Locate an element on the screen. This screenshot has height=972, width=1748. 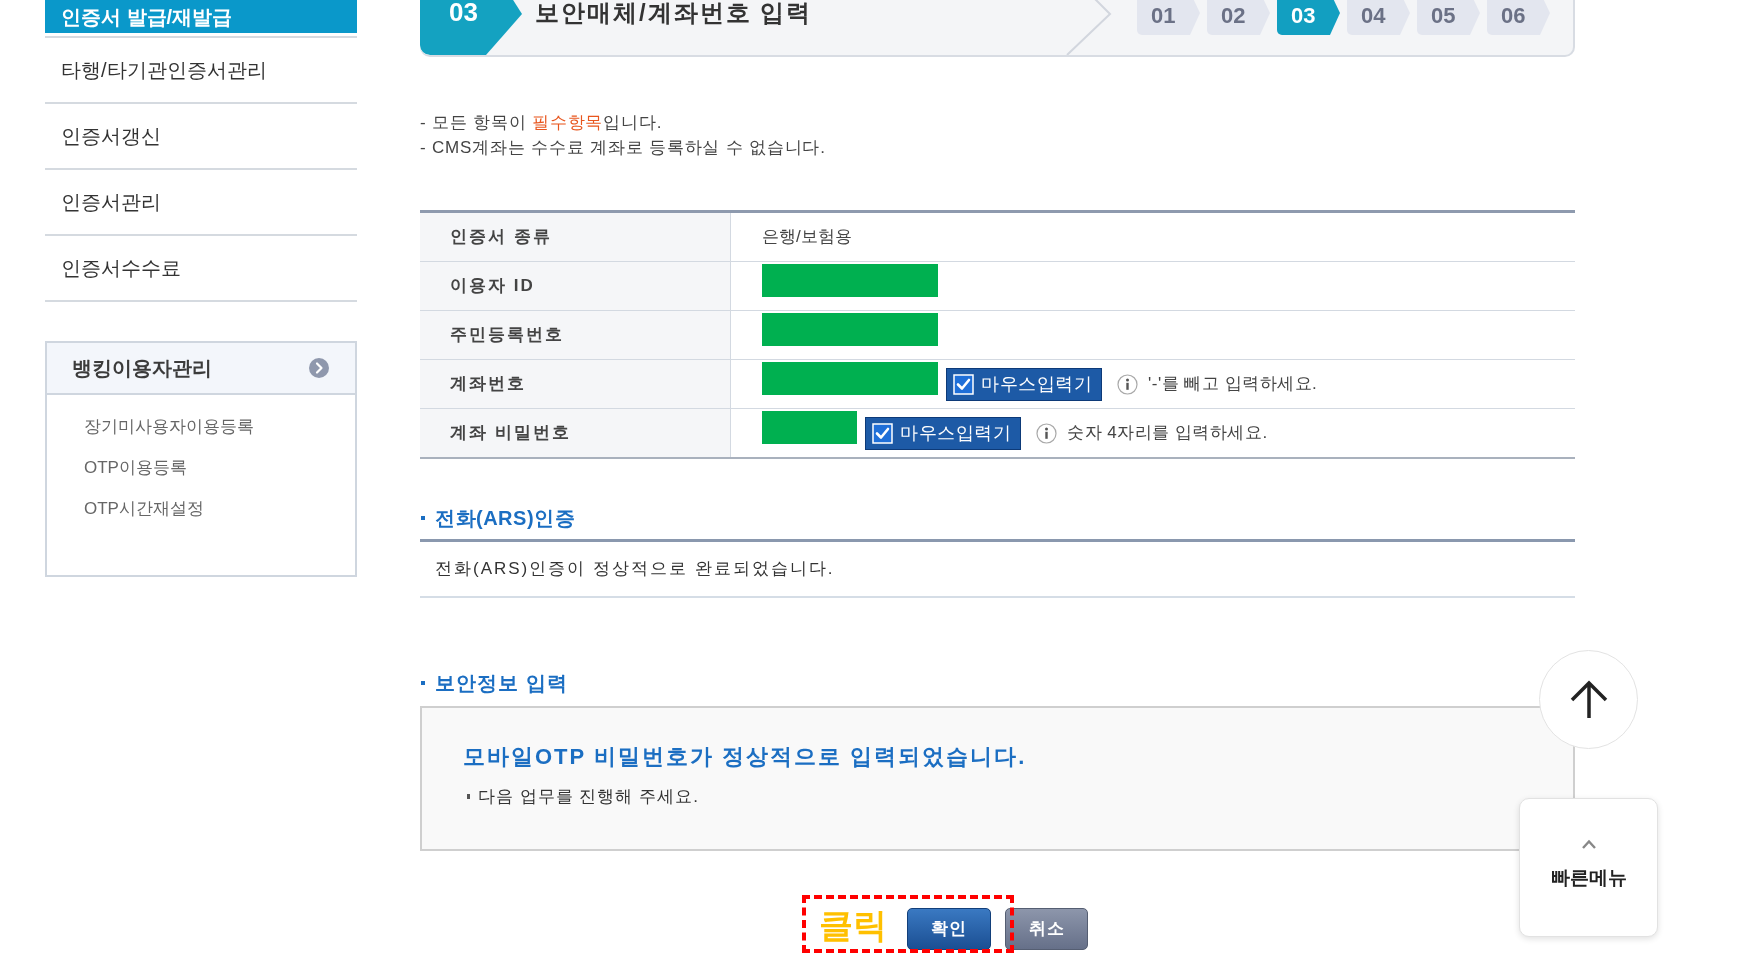
confirm-button: 확인 is located at coordinates (949, 929).